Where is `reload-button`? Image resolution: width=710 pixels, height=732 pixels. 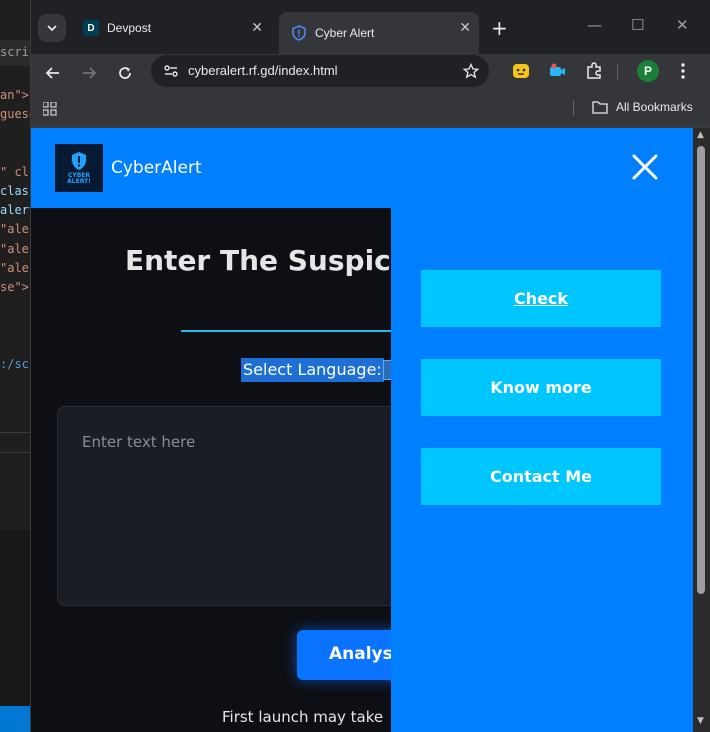
reload-button is located at coordinates (125, 73).